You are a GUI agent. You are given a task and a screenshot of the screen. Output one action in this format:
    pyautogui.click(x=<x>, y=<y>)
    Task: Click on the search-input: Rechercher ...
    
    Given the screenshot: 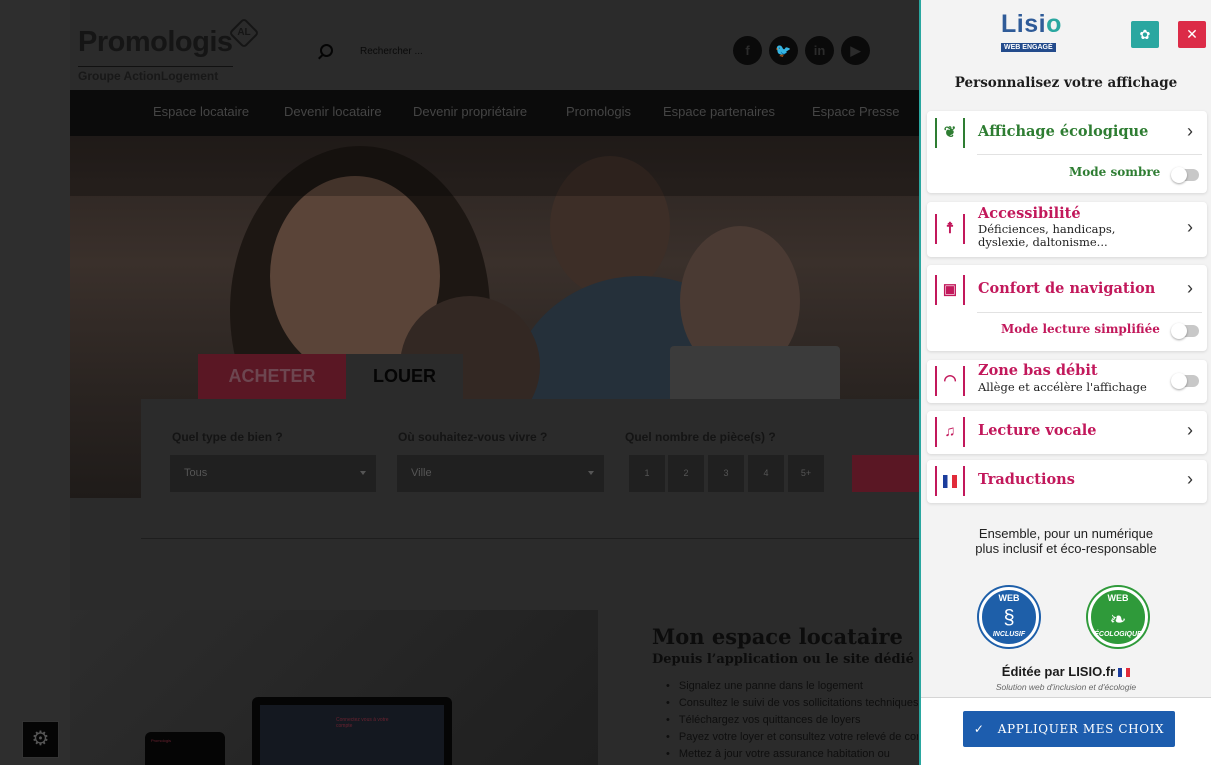 What is the action you would take?
    pyautogui.click(x=391, y=51)
    